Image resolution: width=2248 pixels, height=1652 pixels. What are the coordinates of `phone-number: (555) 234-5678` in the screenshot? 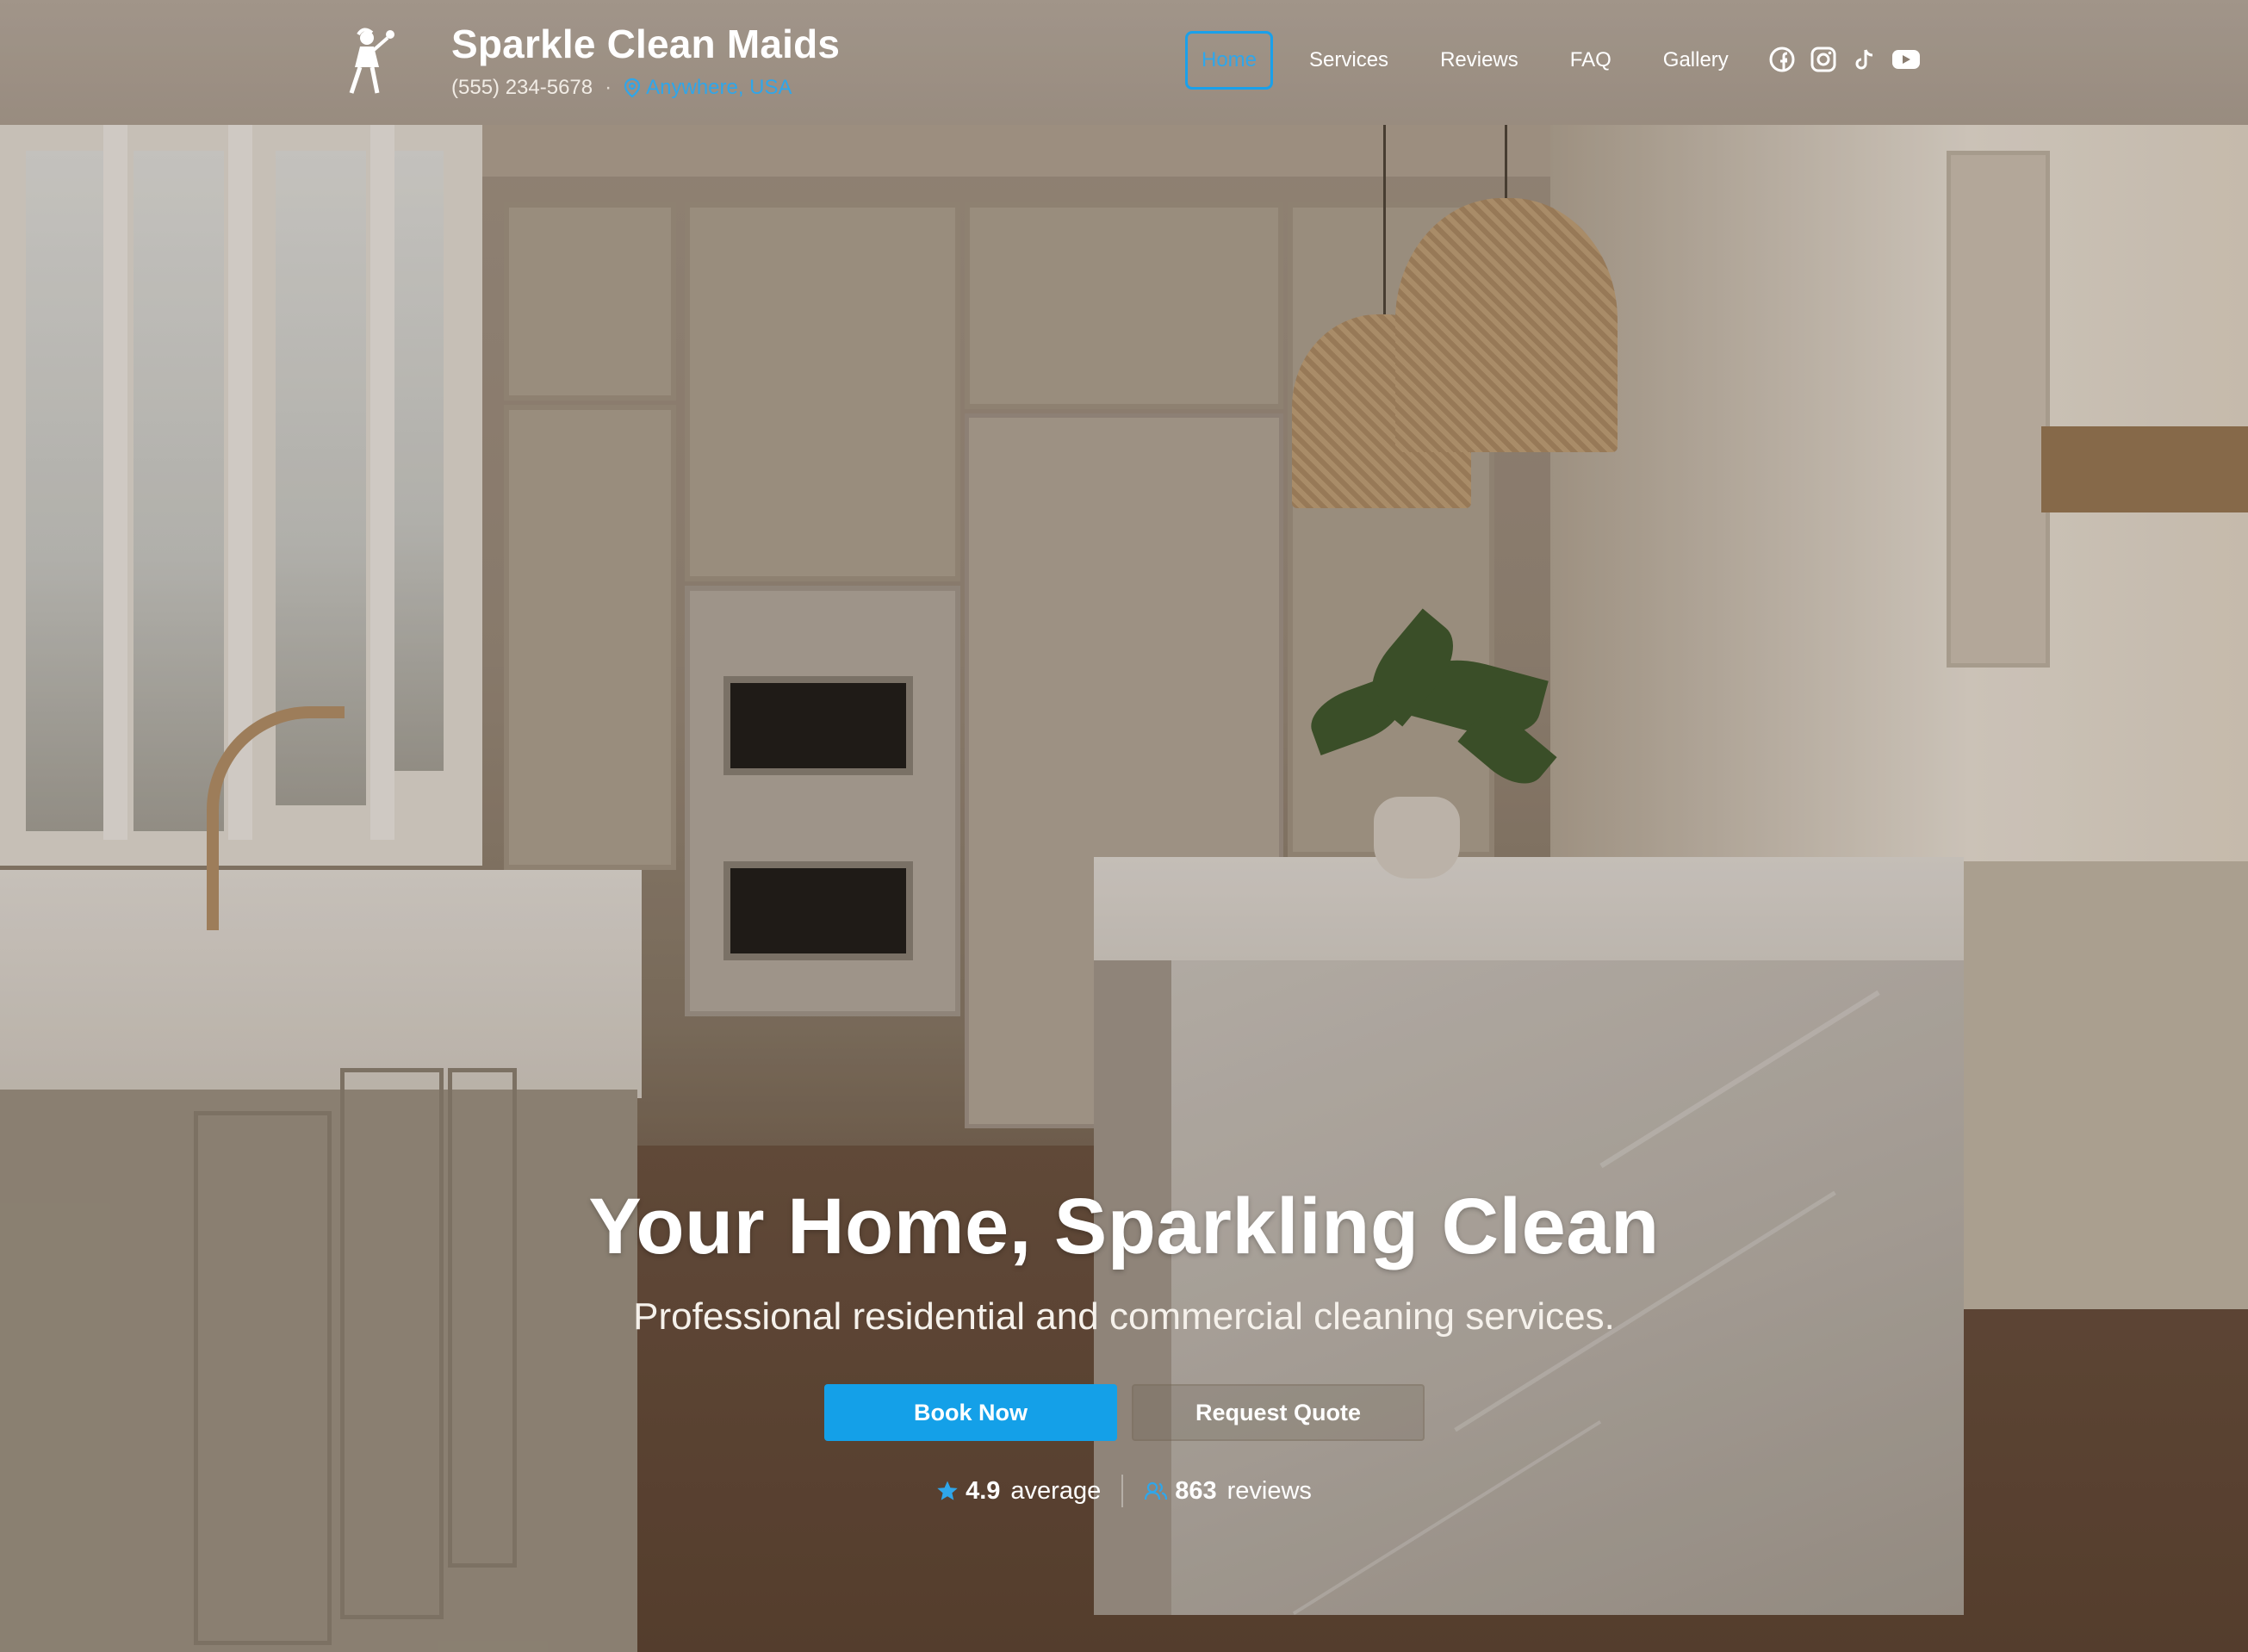 It's located at (522, 88).